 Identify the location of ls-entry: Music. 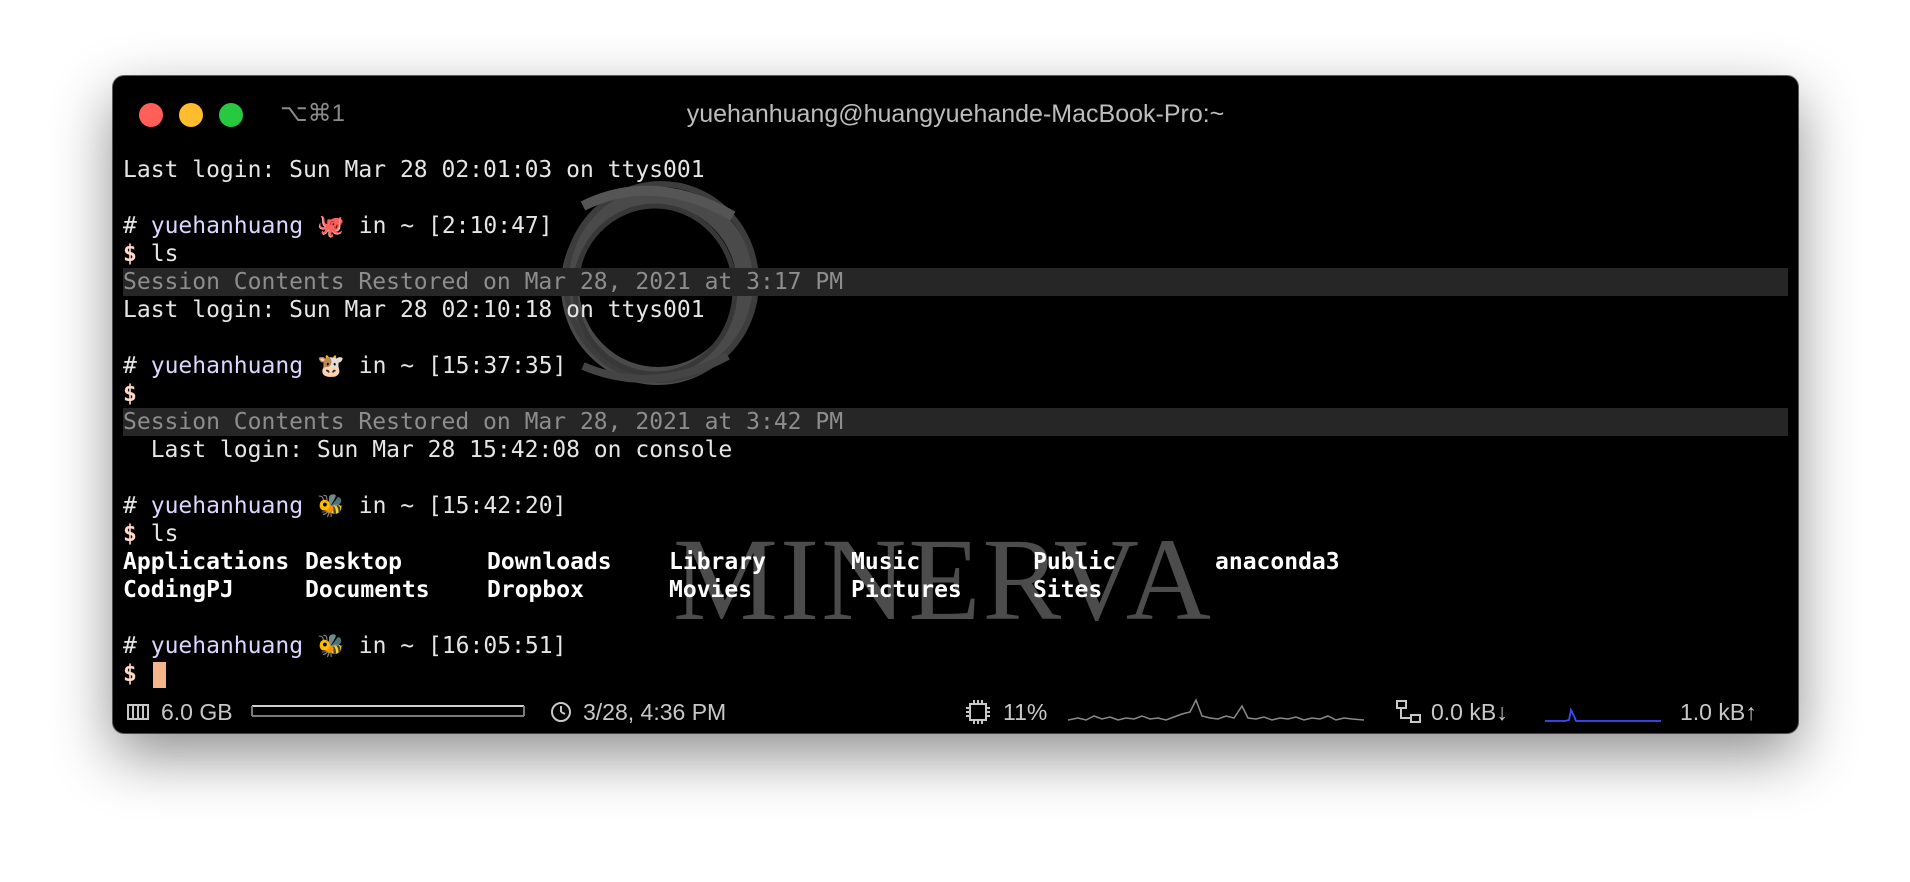
(886, 562).